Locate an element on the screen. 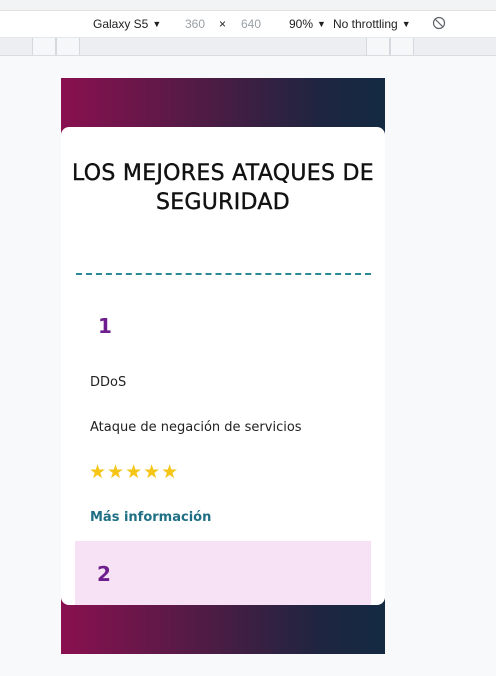  throttling-select: No throttling ▼ is located at coordinates (372, 24).